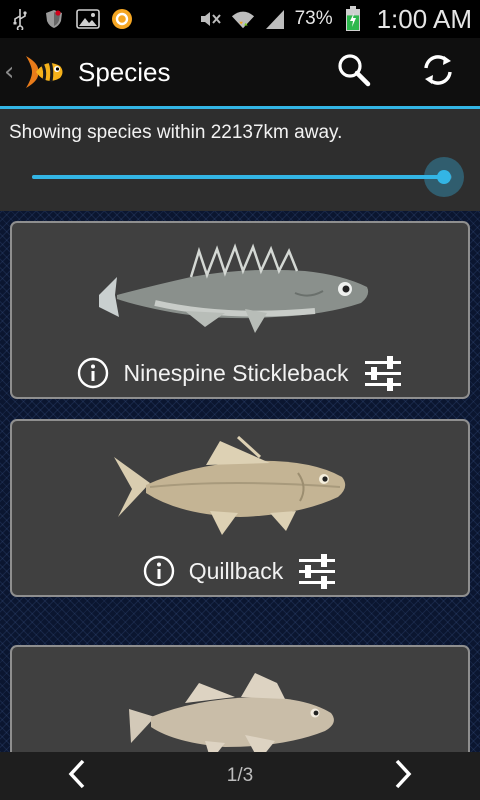 This screenshot has width=480, height=800. I want to click on status-bar: 73% 1:00 AM, so click(240, 19).